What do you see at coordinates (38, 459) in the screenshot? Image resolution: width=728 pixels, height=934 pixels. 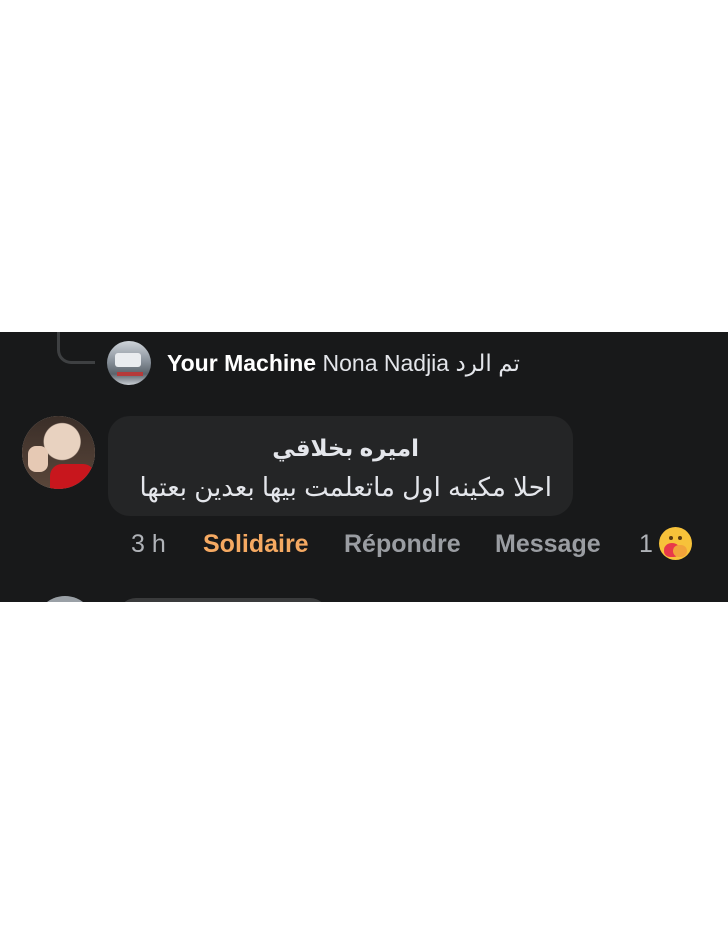 I see `avatar-hand` at bounding box center [38, 459].